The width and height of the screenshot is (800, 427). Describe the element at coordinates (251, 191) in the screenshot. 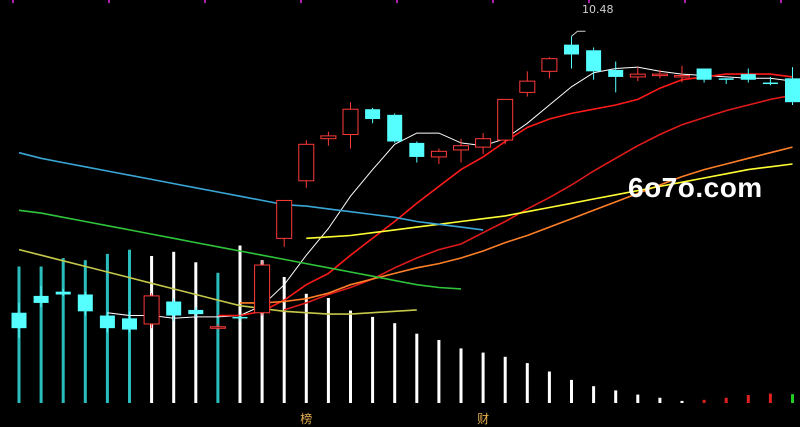

I see `ma_long_a-line` at that location.